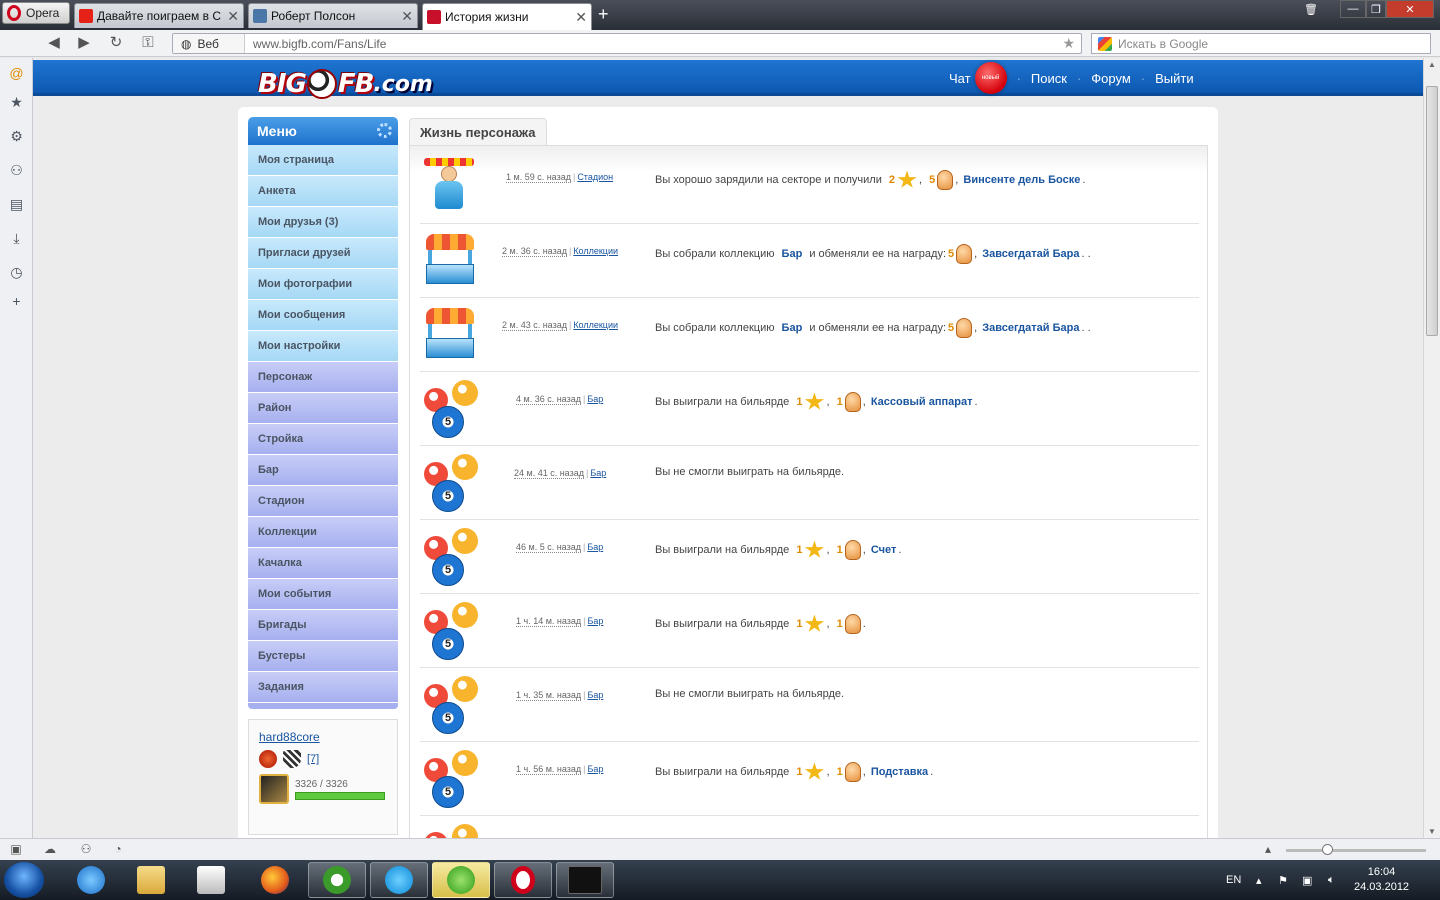  I want to click on menu-item: Коллекции, so click(323, 532).